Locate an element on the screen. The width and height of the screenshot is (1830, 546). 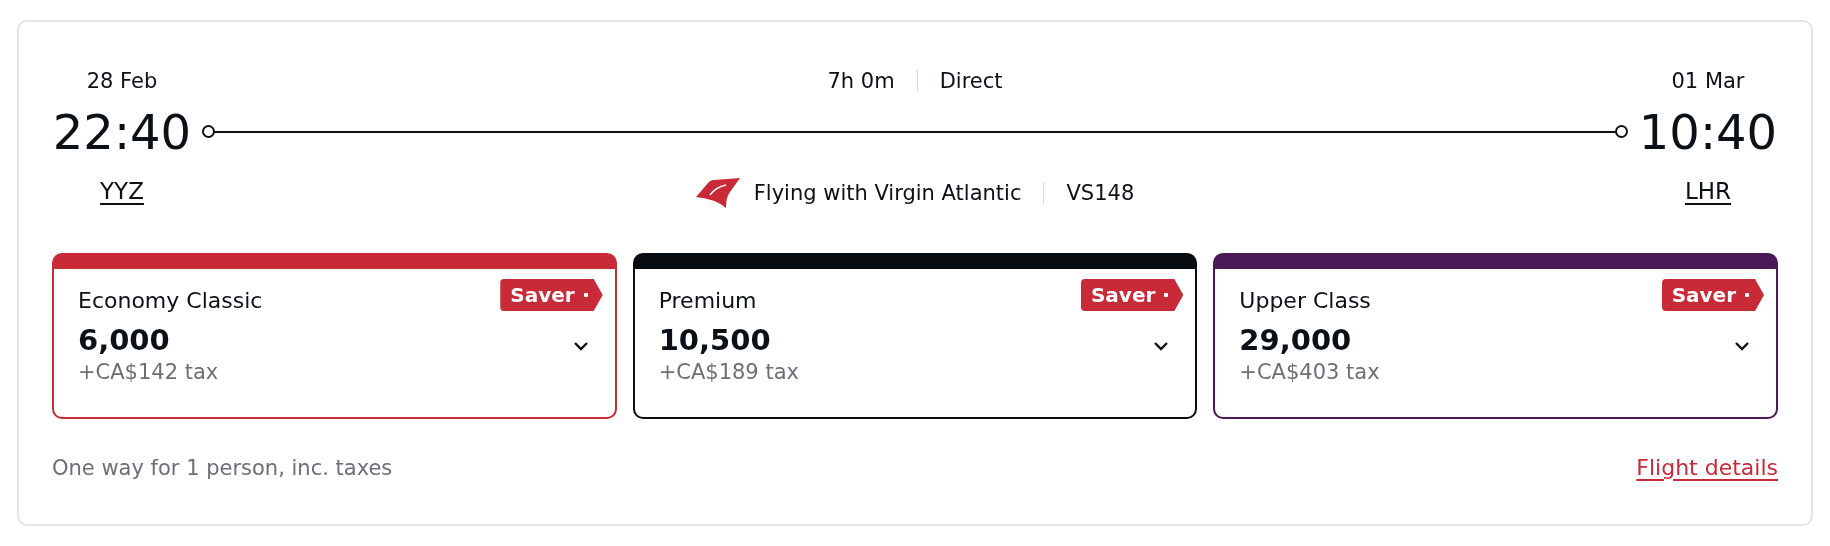
cabin-name: Upper Class is located at coordinates (1305, 301).